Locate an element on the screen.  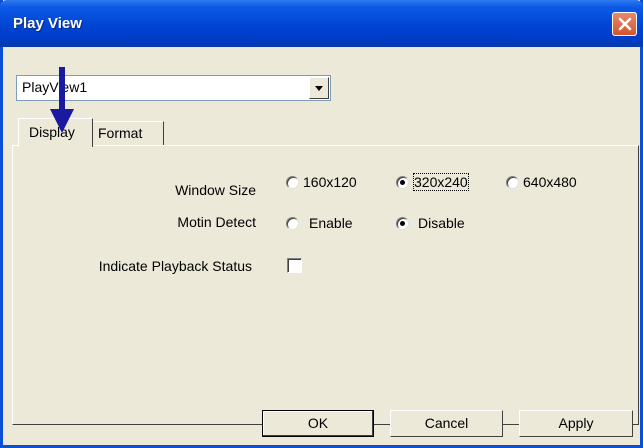
annotation-arrow-icon is located at coordinates (62, 100).